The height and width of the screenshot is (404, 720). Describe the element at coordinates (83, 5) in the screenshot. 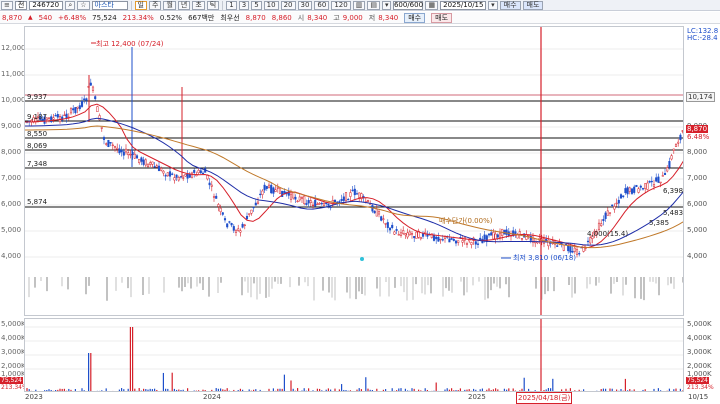

I see `favorite-star-icon: ☆` at that location.